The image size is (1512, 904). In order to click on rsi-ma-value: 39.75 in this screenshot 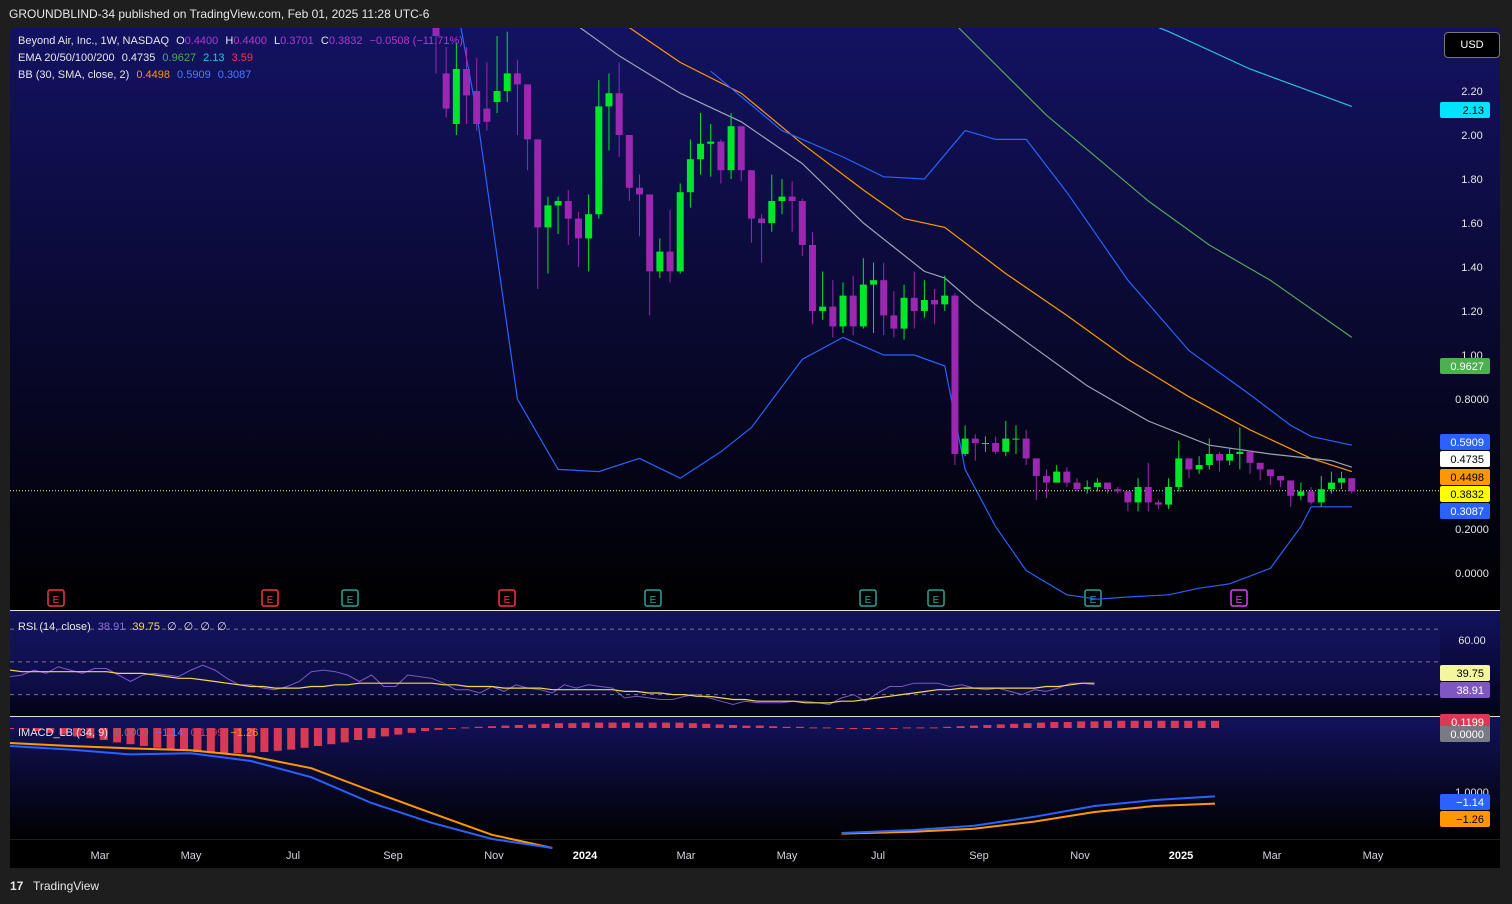, I will do `click(146, 627)`.